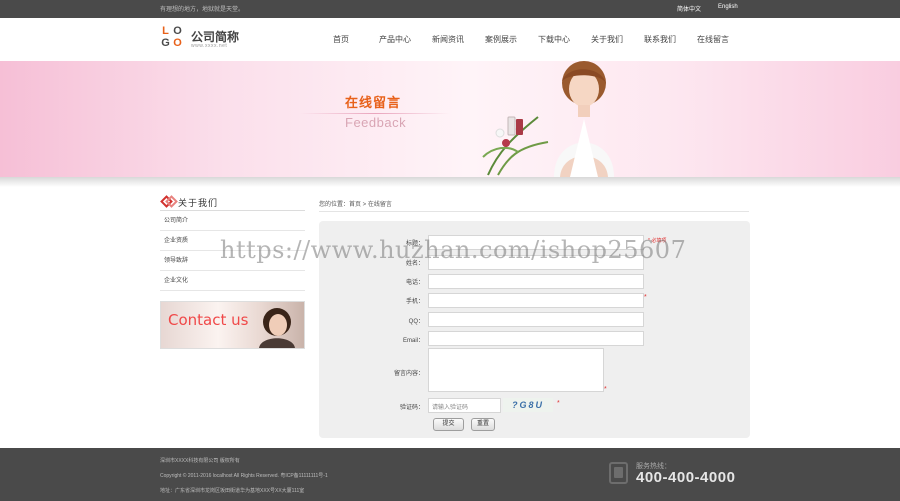 This screenshot has height=501, width=900. I want to click on footer-address: 地址：广东省深圳市龙岗区坂田街道华为基地XXX号XX大厦111室, so click(232, 491).